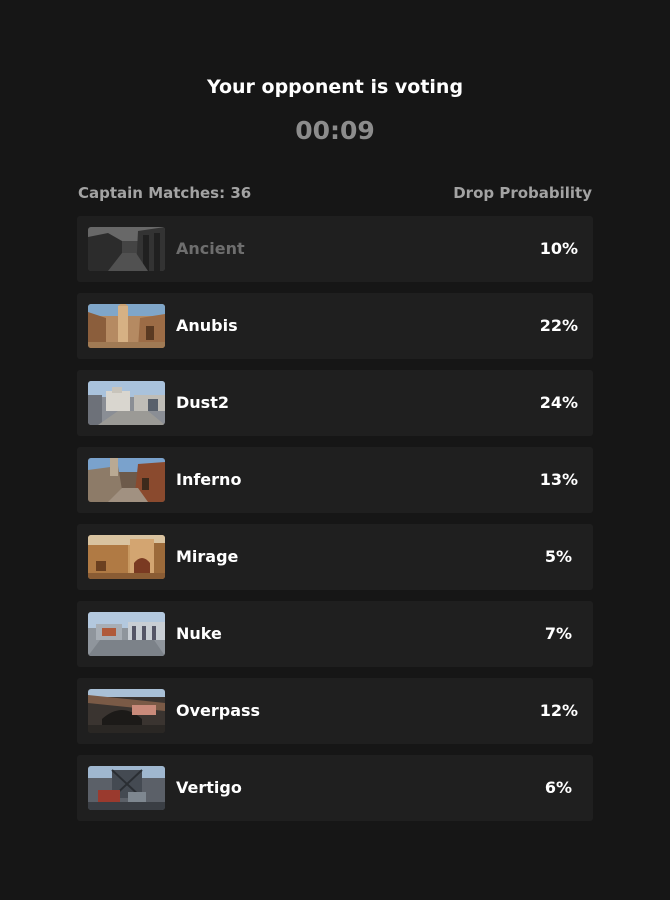 The height and width of the screenshot is (900, 670). What do you see at coordinates (335, 480) in the screenshot?
I see `map-row-inferno: Inferno 13%` at bounding box center [335, 480].